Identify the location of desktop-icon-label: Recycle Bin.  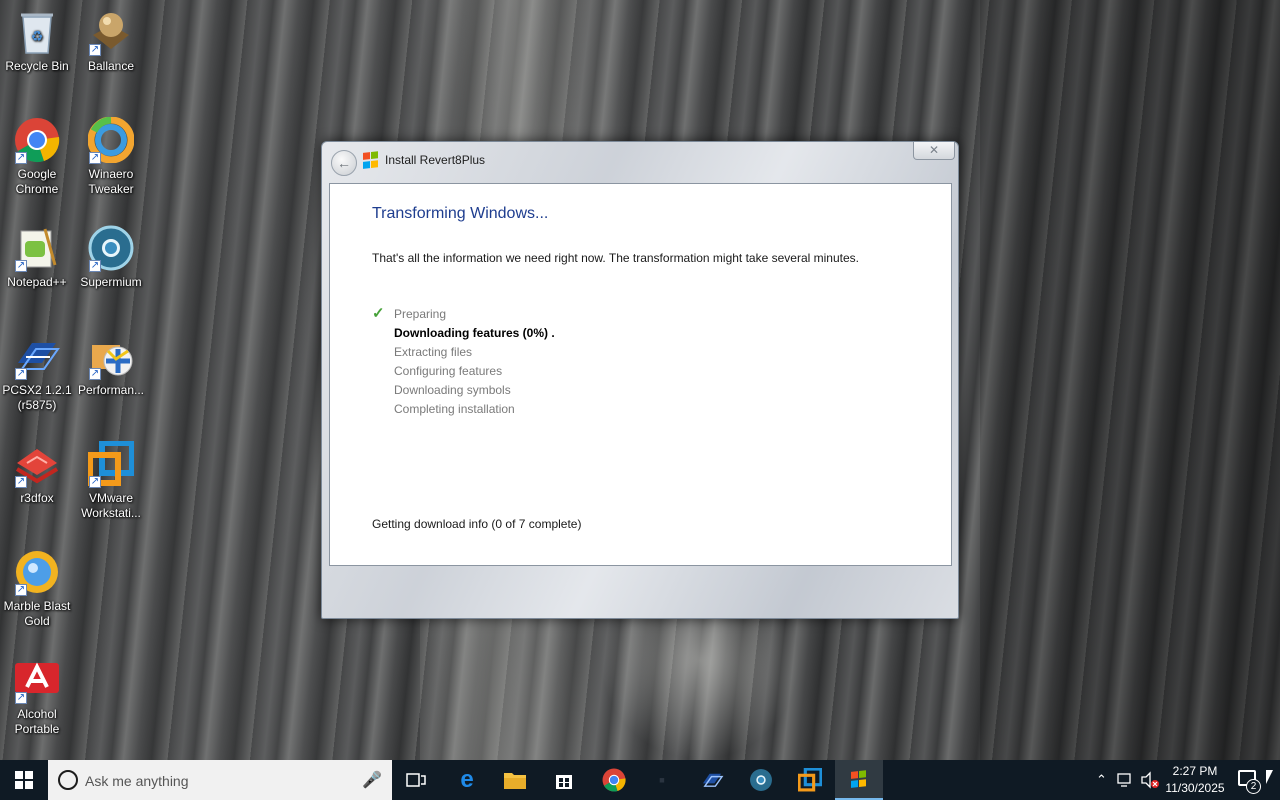
(37, 66).